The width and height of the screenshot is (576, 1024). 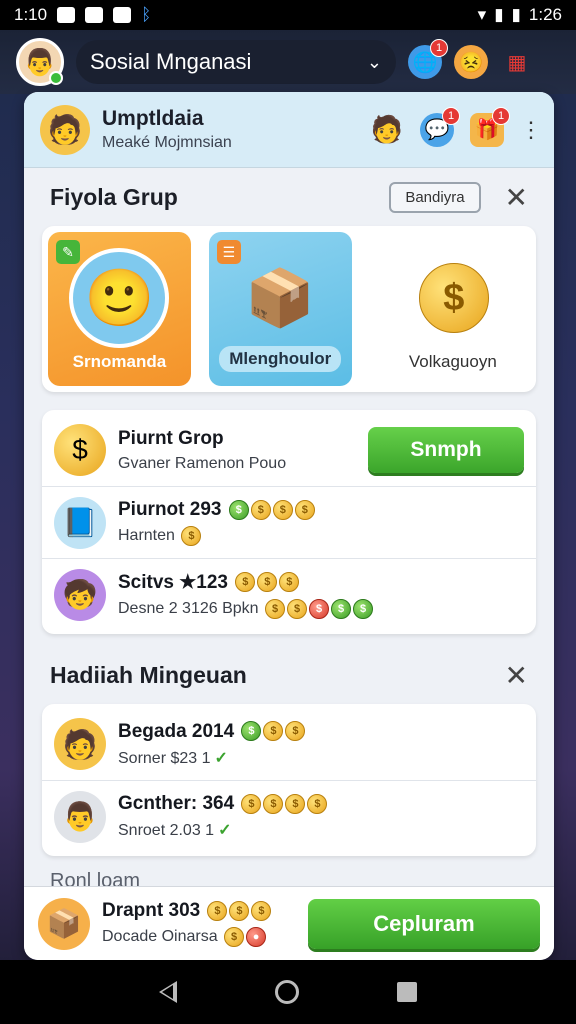 I want to click on gift-badge: 1, so click(x=501, y=115).